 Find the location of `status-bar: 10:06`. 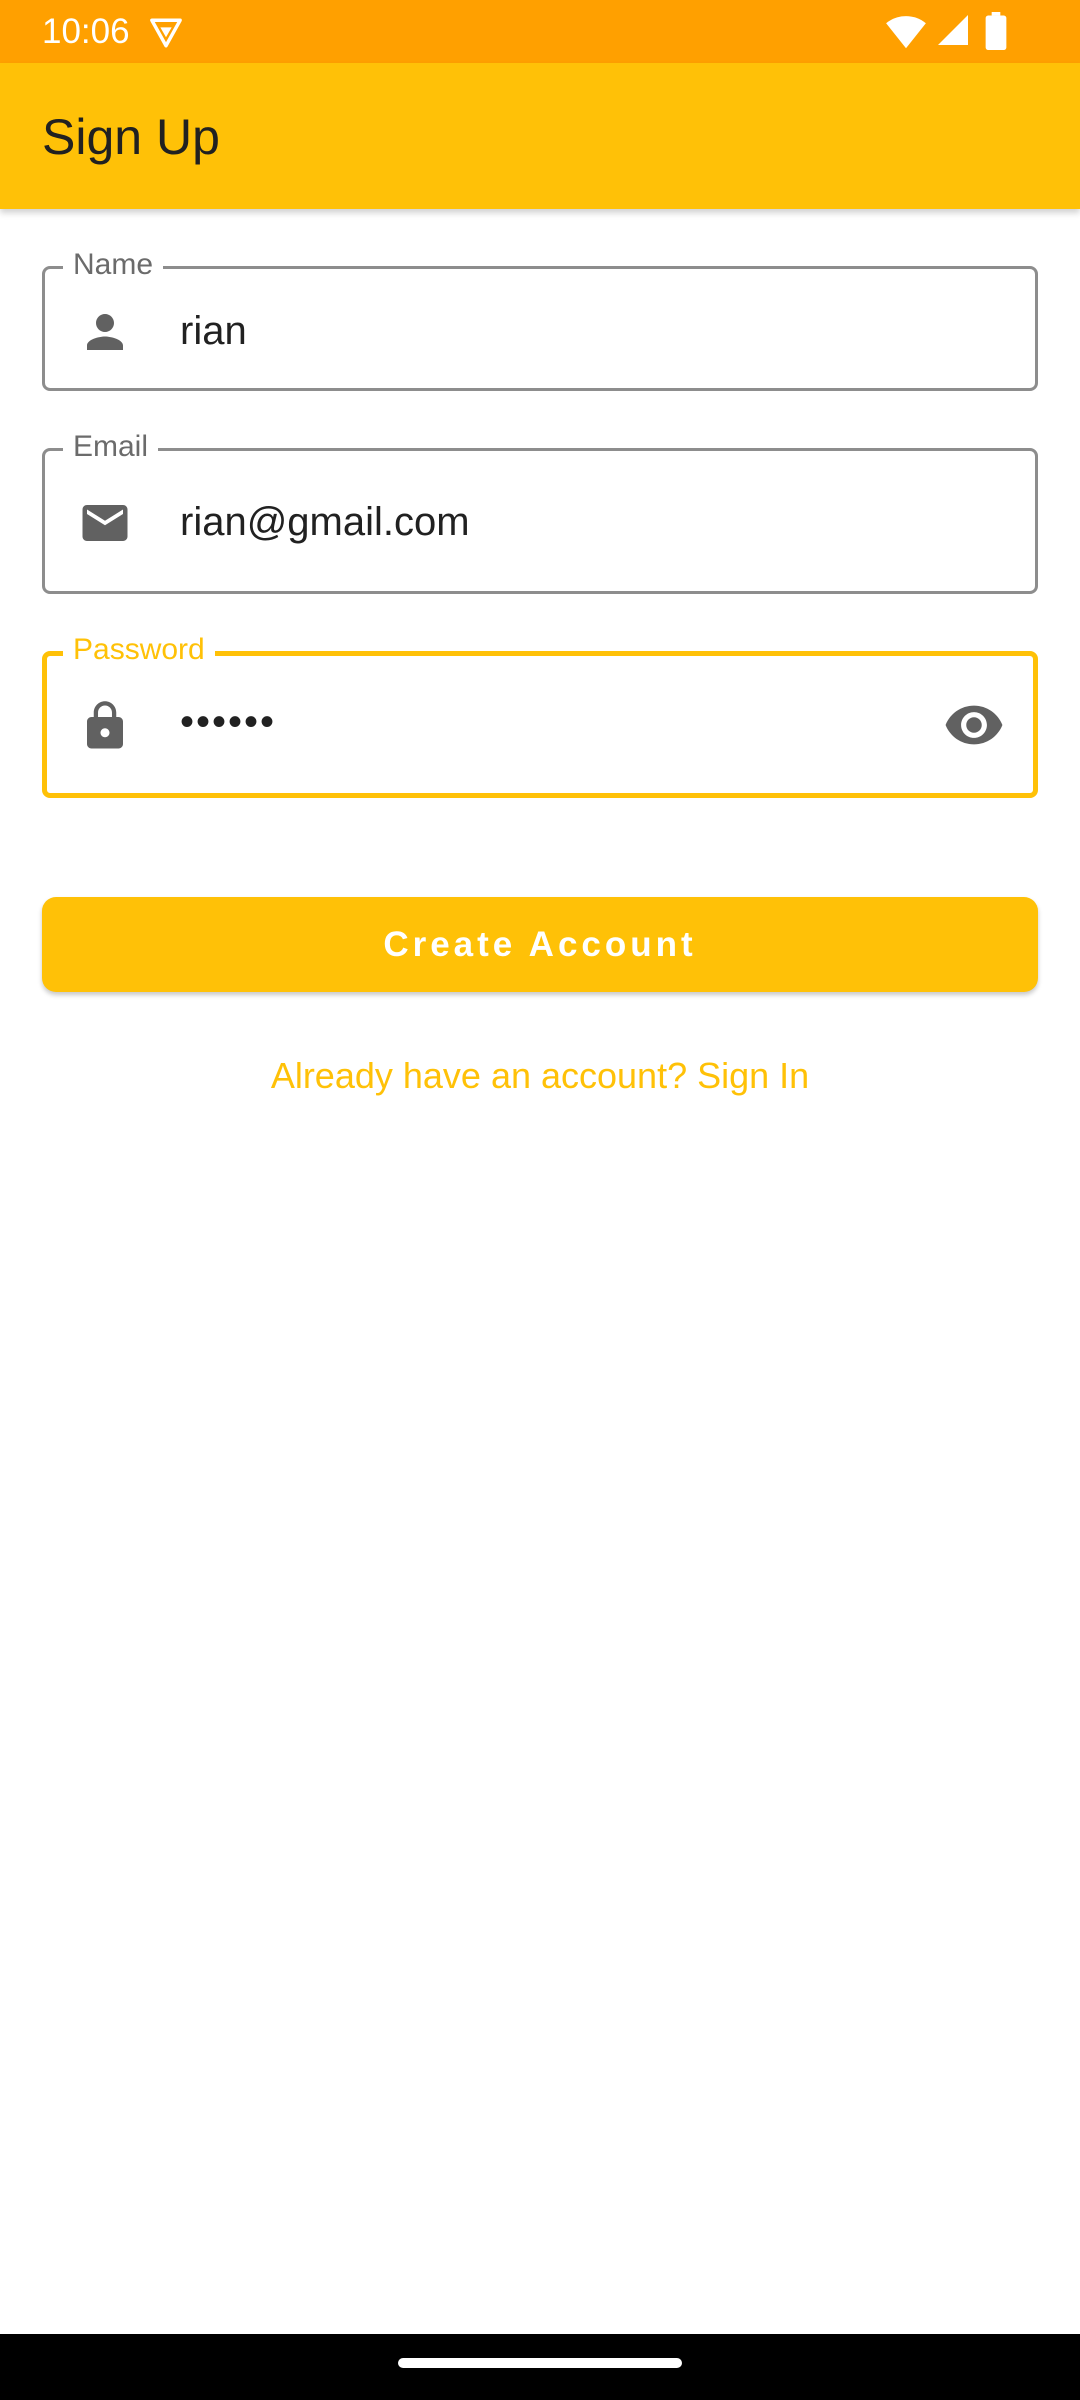

status-bar: 10:06 is located at coordinates (540, 31).